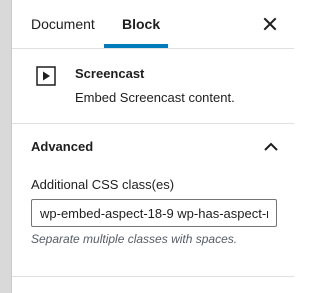 The image size is (320, 293). Describe the element at coordinates (141, 24) in the screenshot. I see `tab-block: Block` at that location.